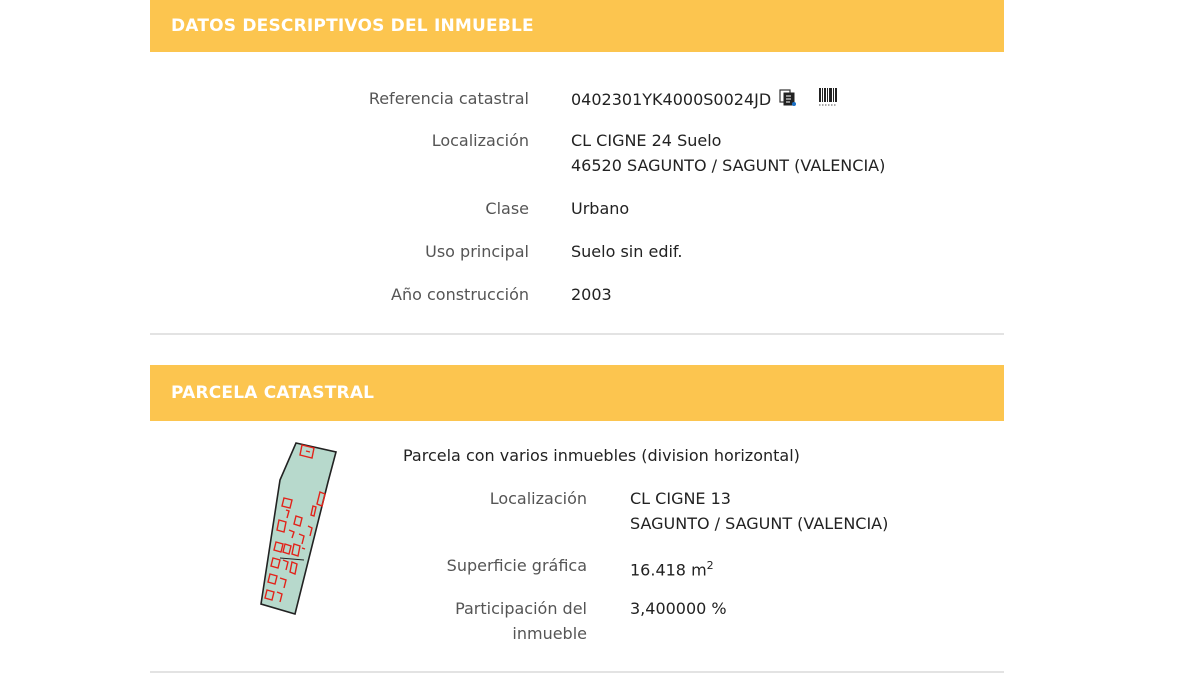 The image size is (1200, 675). What do you see at coordinates (627, 251) in the screenshot?
I see `uso-value: Suelo sin edif.` at bounding box center [627, 251].